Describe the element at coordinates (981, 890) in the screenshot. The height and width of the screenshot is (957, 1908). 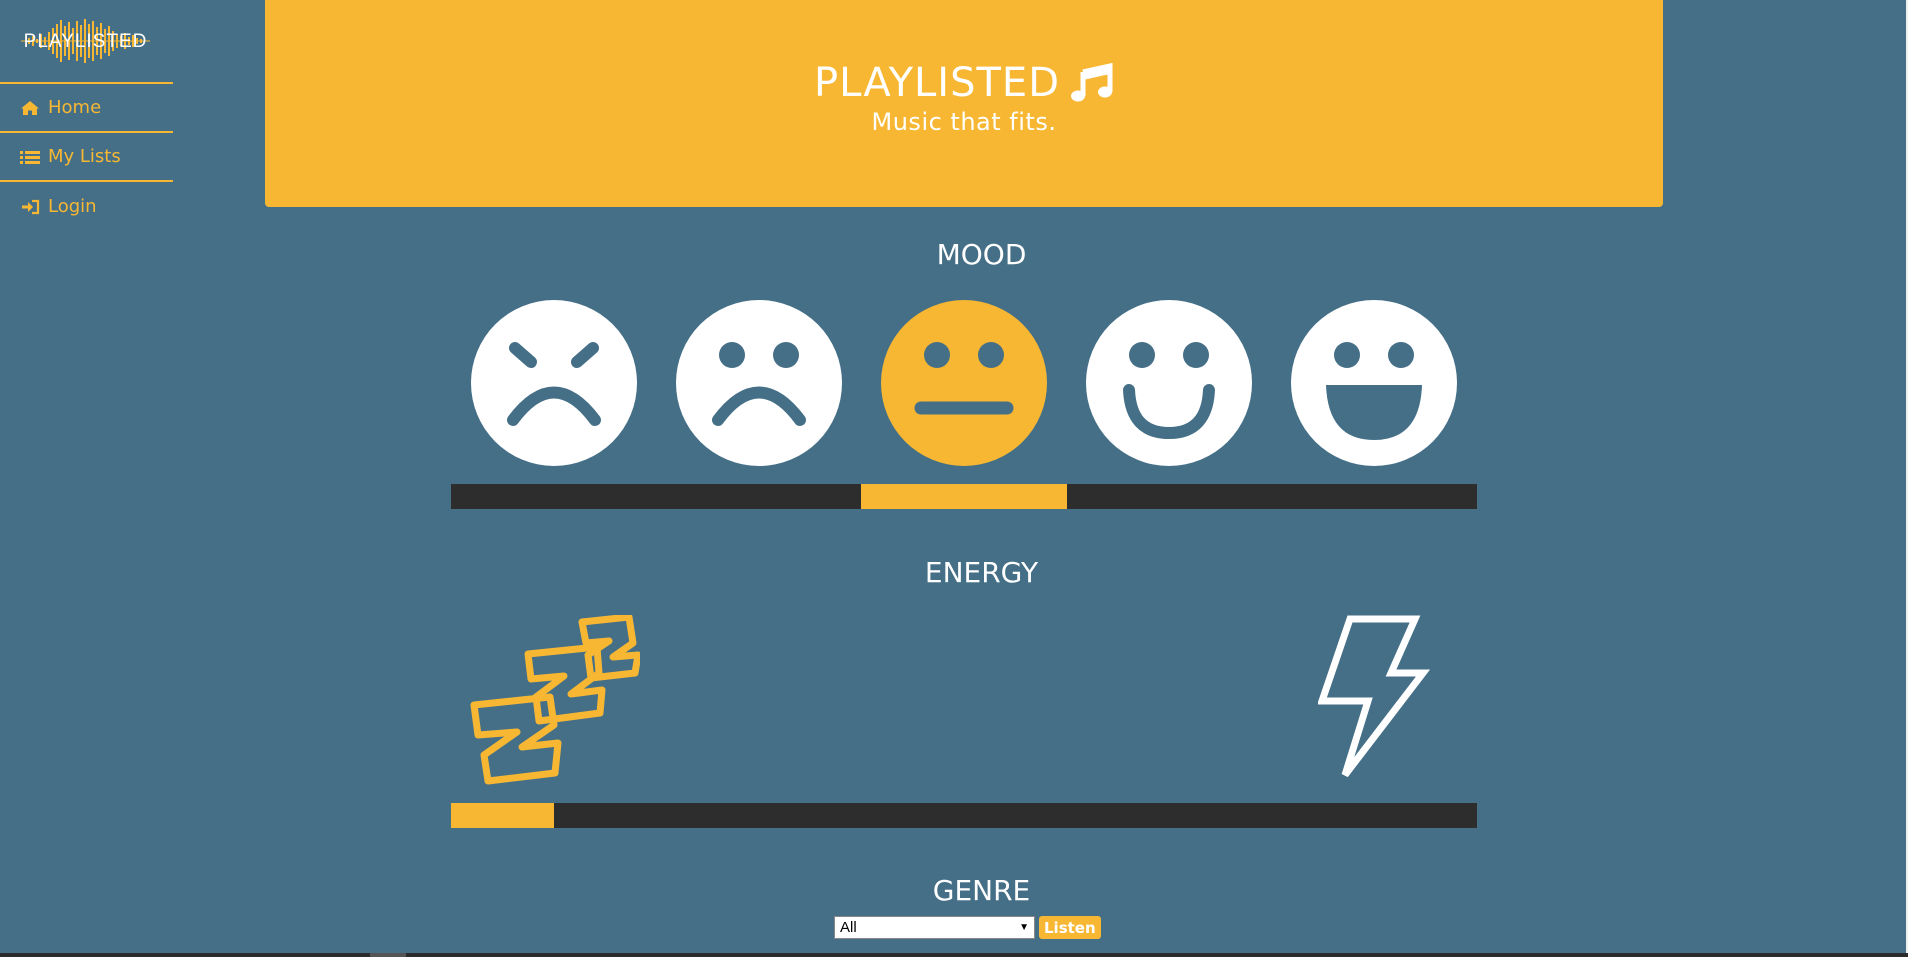
I see `genre-title: GENRE` at that location.